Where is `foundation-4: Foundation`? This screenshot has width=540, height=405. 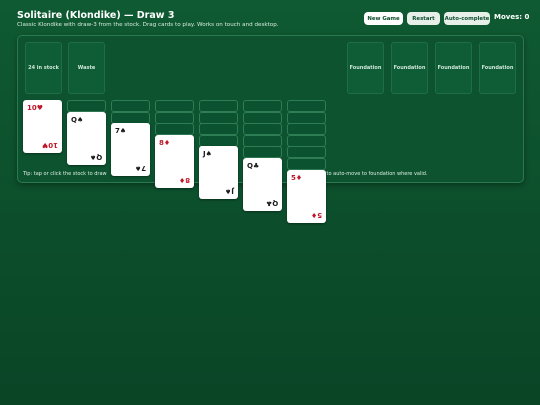
foundation-4: Foundation is located at coordinates (497, 68).